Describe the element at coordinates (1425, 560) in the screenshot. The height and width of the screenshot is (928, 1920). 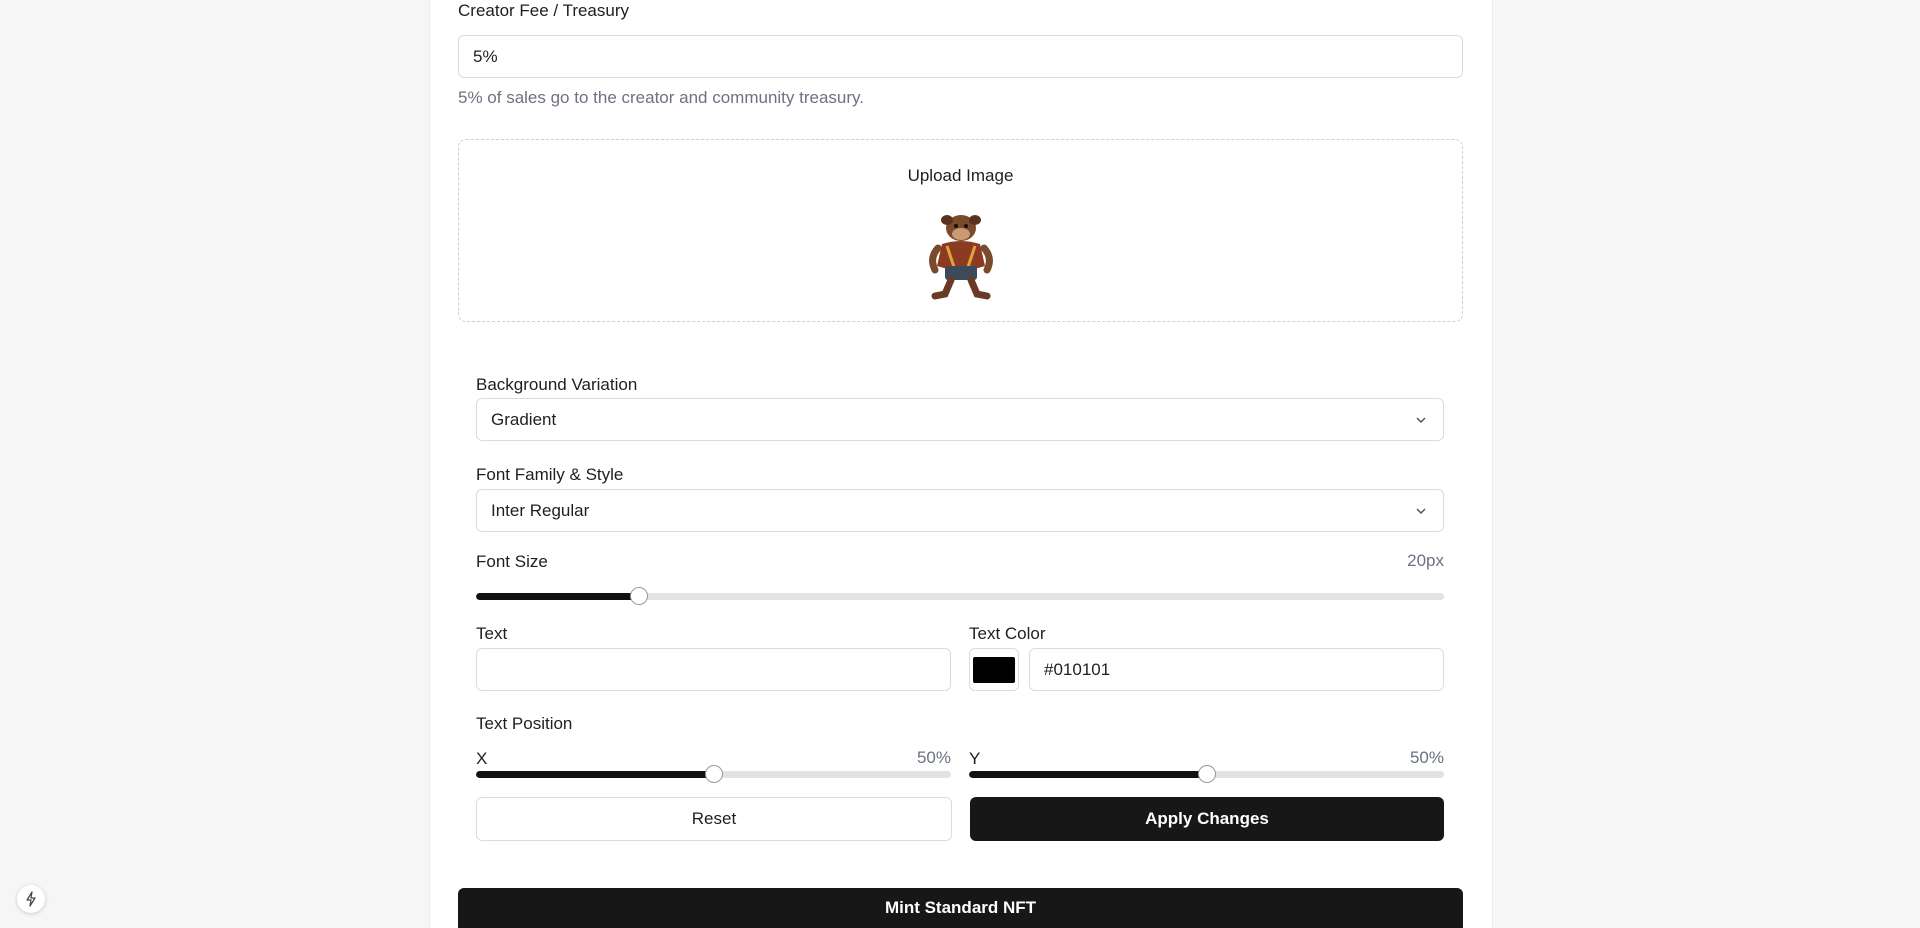
I see `font-size-value: 20px` at that location.